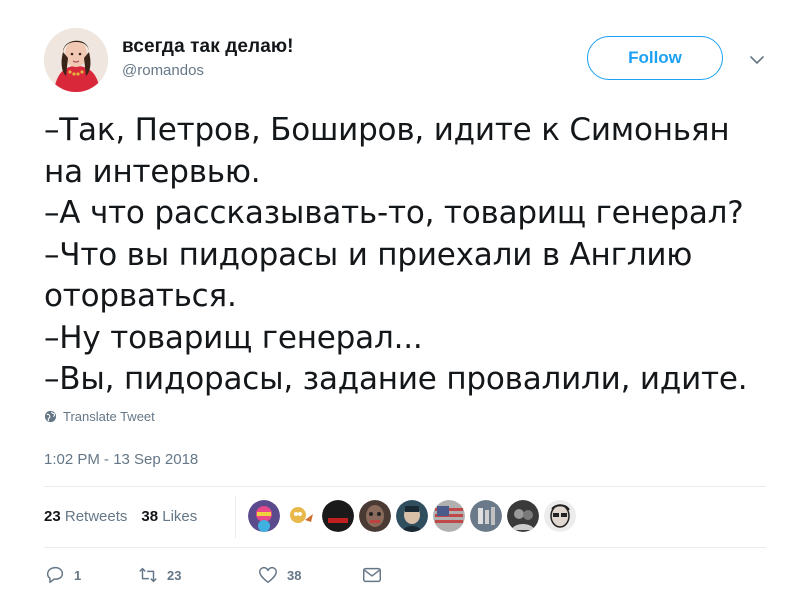  I want to click on translate-tweet-link: Translate Tweet, so click(99, 416).